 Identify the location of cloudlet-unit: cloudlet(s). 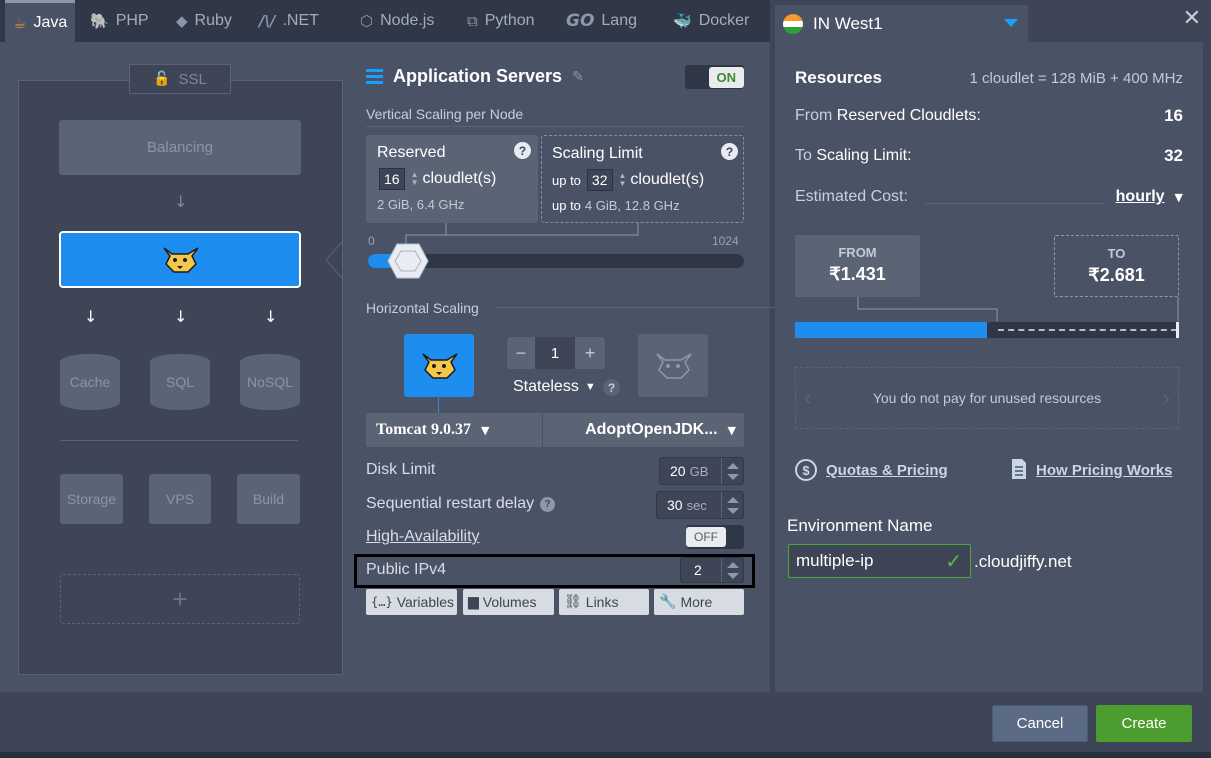
(667, 179).